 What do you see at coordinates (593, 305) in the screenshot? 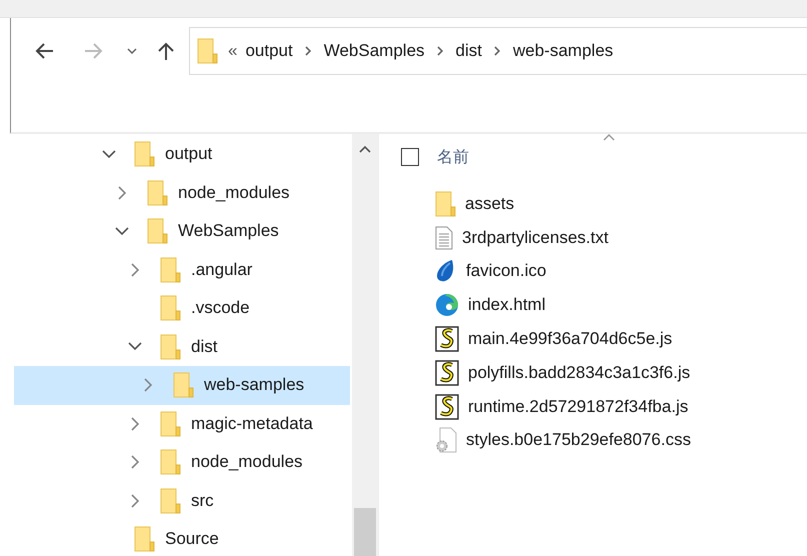
I see `file-item: index.html` at bounding box center [593, 305].